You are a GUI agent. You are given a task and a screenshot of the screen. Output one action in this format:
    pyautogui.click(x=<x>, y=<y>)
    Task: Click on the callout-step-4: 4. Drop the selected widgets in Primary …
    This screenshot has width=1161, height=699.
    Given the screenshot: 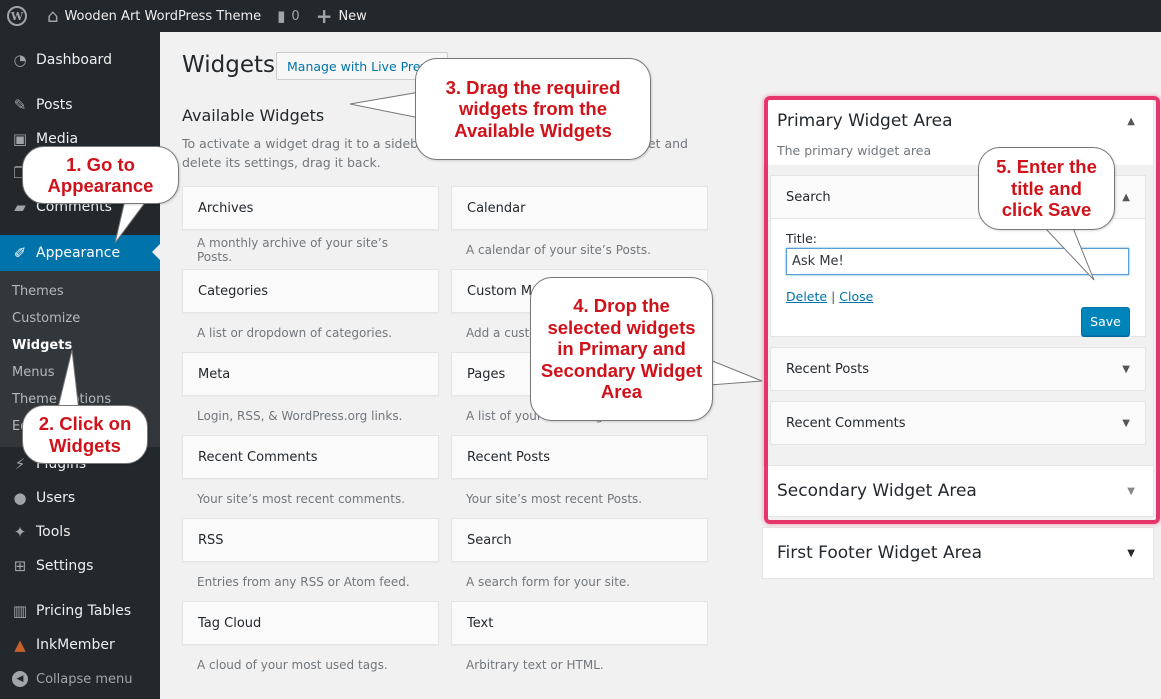 What is the action you would take?
    pyautogui.click(x=621, y=349)
    